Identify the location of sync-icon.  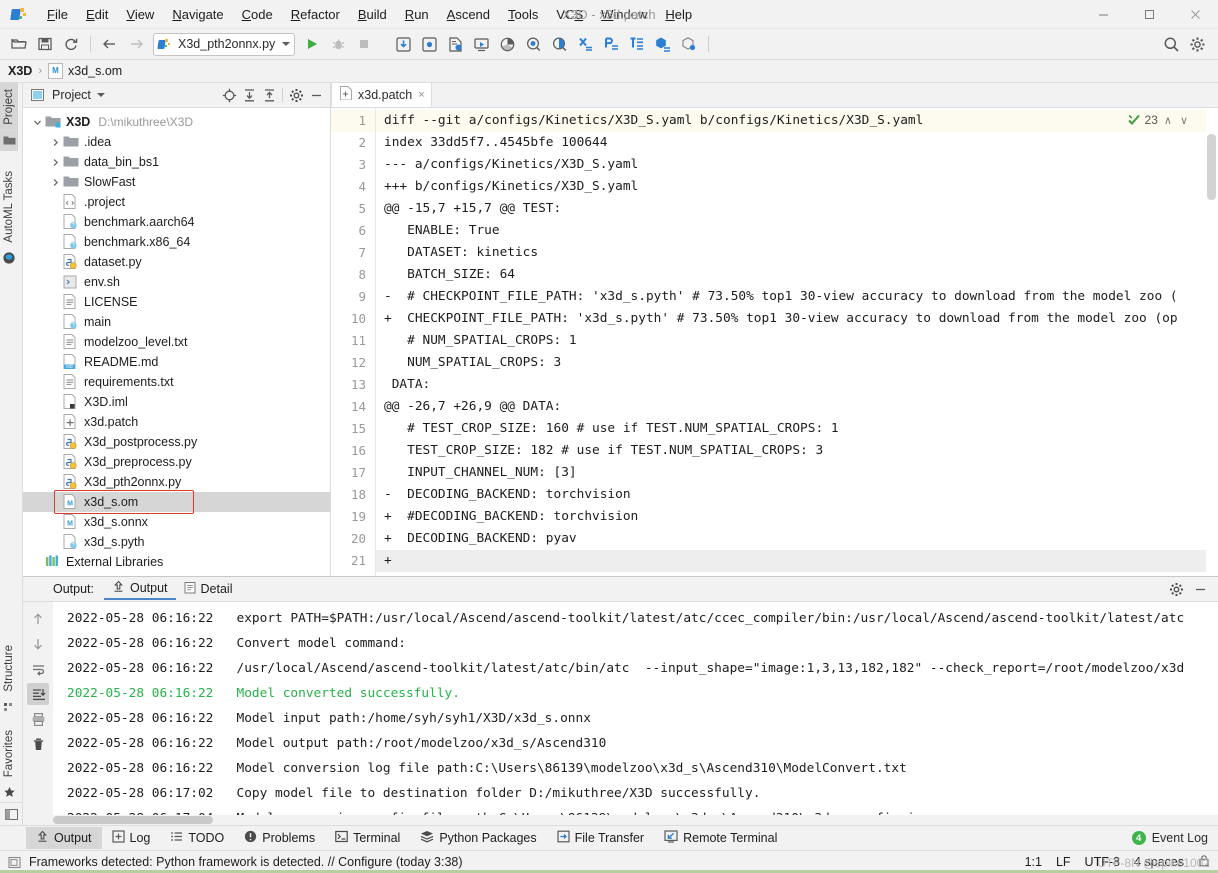
(71, 44).